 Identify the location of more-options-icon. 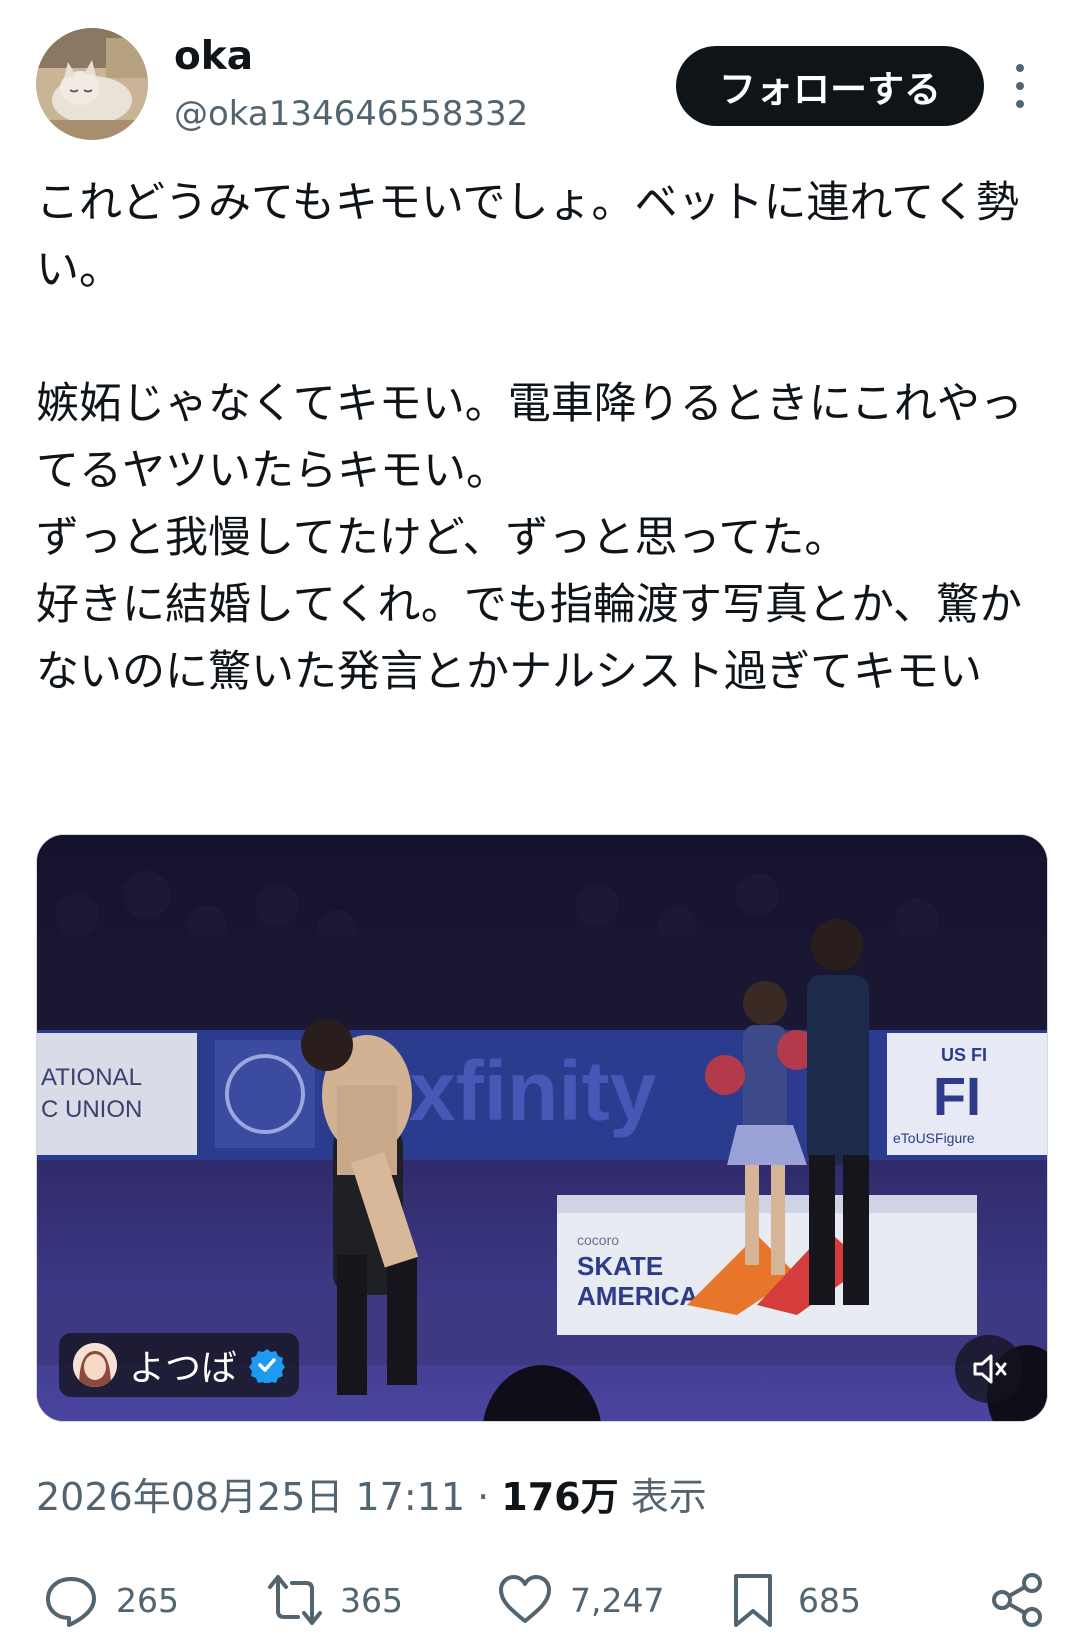
(1020, 86).